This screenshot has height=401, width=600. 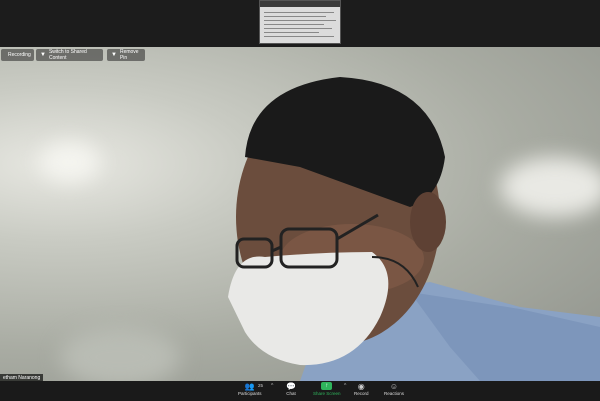 What do you see at coordinates (272, 386) in the screenshot?
I see `participants-options-chevron-icon: ^` at bounding box center [272, 386].